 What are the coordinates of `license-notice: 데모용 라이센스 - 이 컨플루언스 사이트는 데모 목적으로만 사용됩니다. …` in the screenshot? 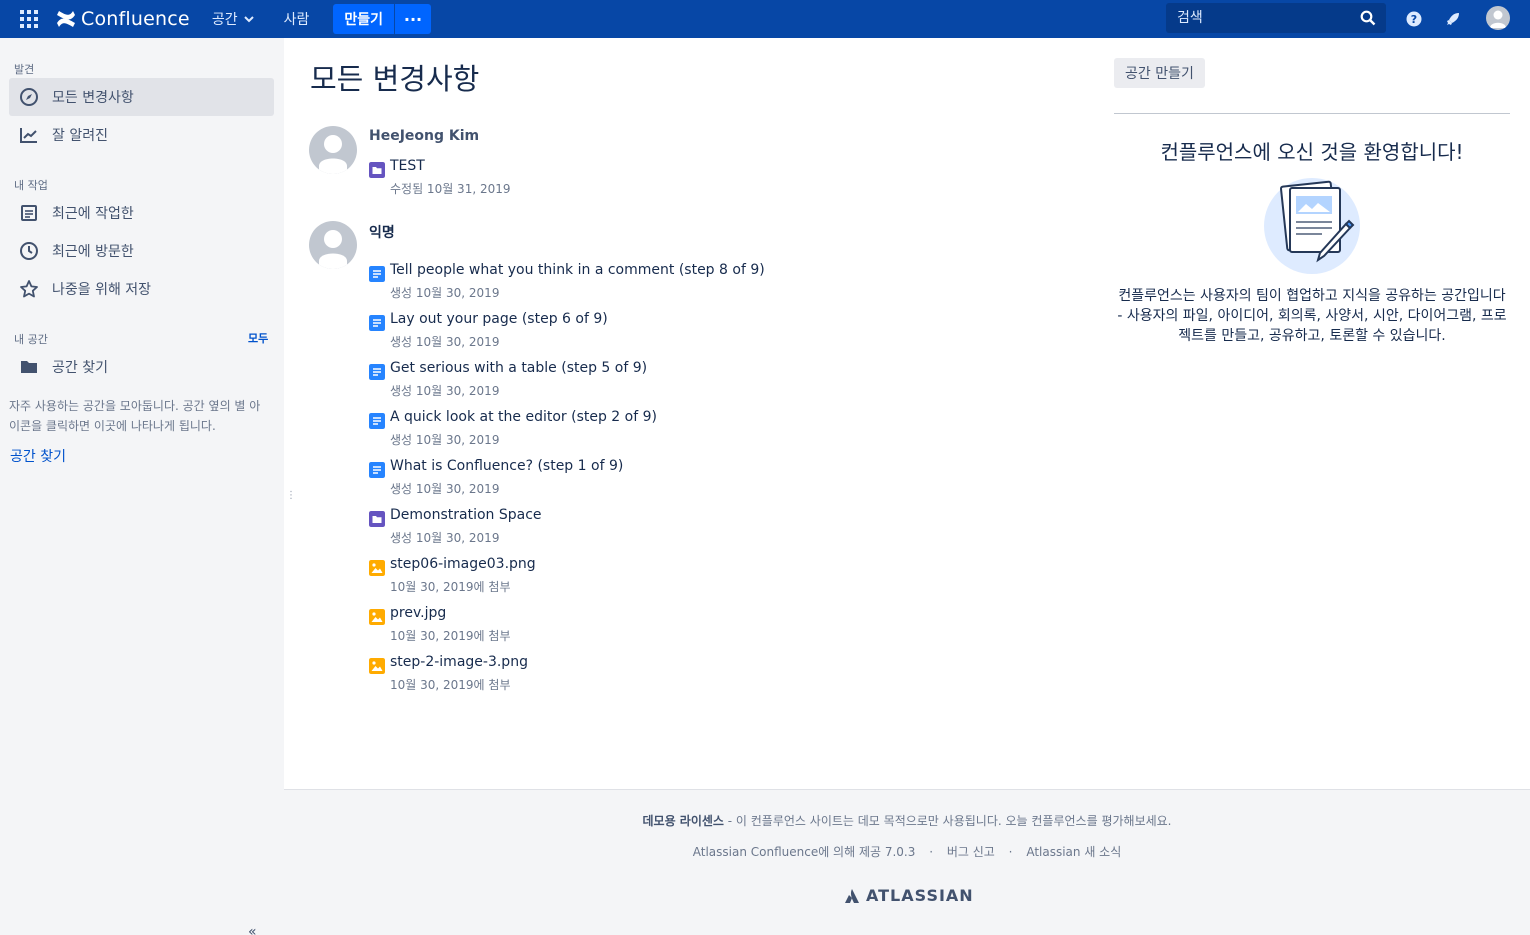 It's located at (907, 820).